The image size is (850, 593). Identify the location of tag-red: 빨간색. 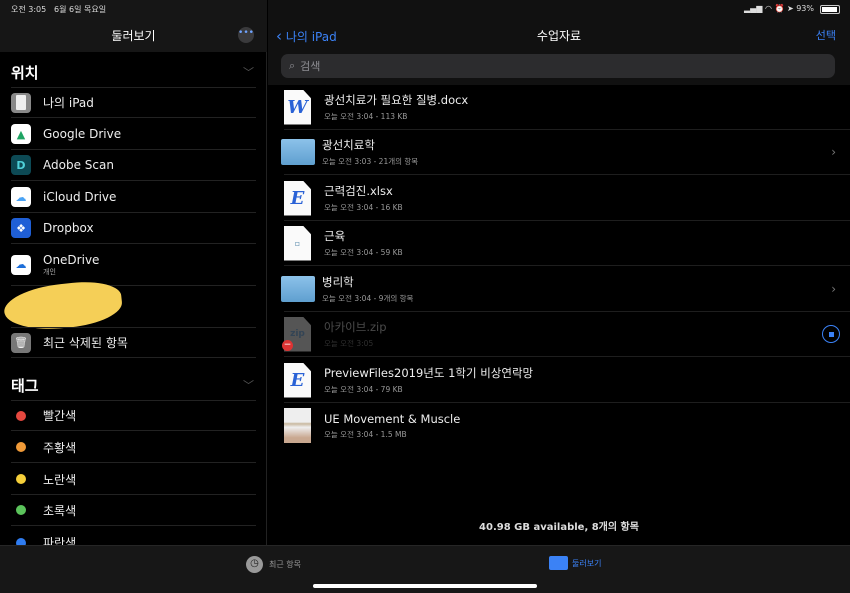
(133, 415).